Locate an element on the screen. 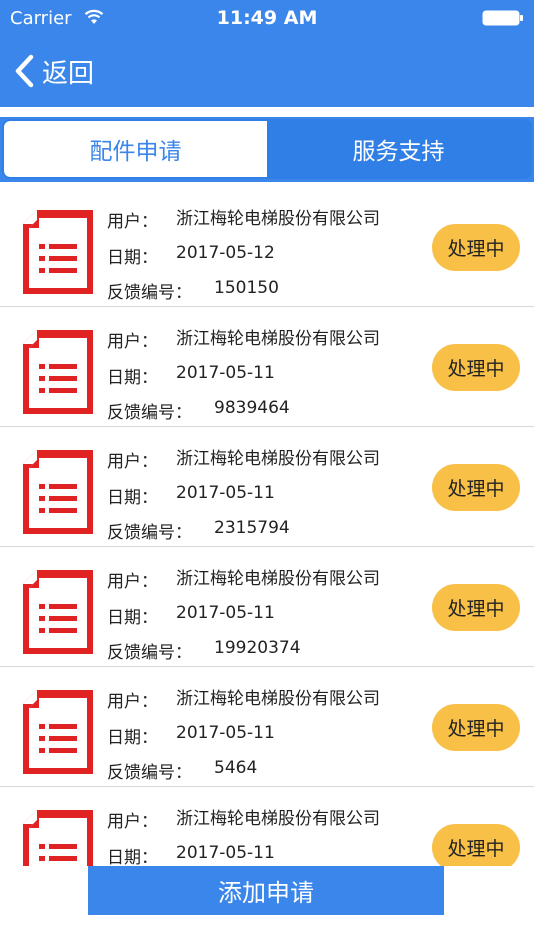 The height and width of the screenshot is (950, 534). tab-service-support: 服务支持 is located at coordinates (398, 149).